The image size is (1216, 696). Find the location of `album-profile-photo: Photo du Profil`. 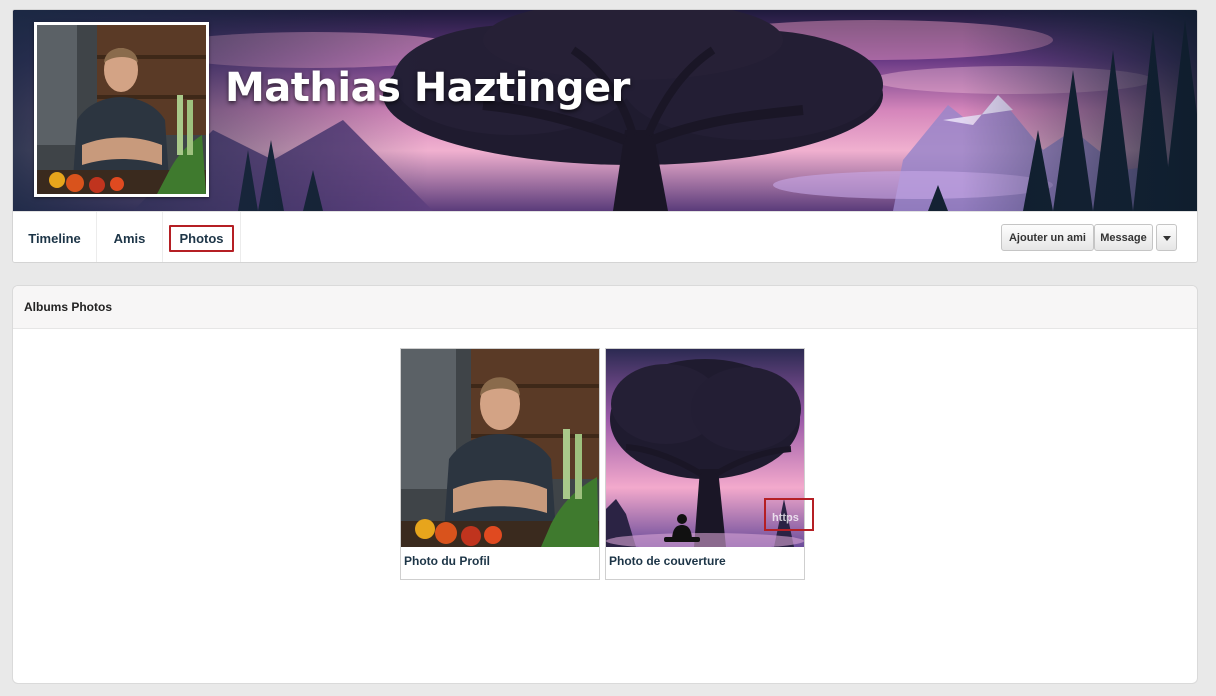

album-profile-photo: Photo du Profil is located at coordinates (500, 464).